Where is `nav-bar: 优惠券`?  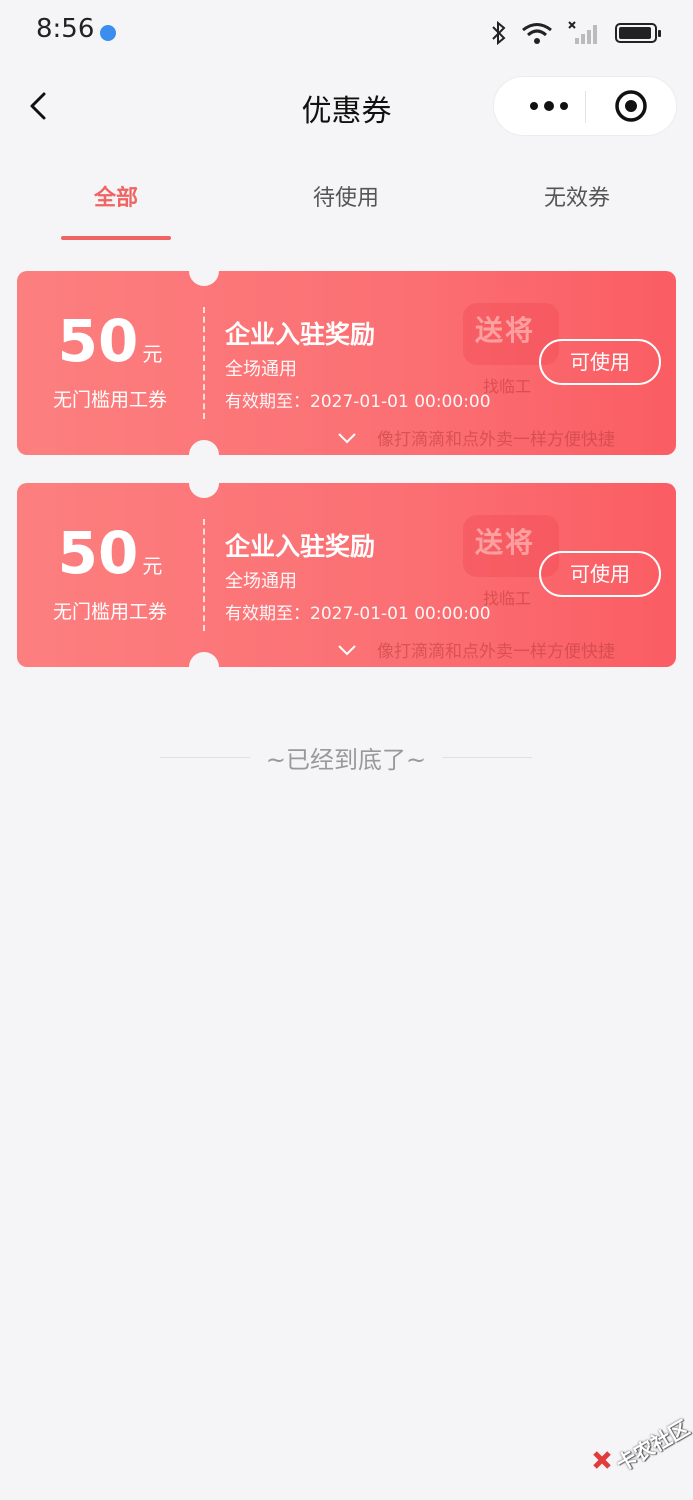 nav-bar: 优惠券 is located at coordinates (346, 107).